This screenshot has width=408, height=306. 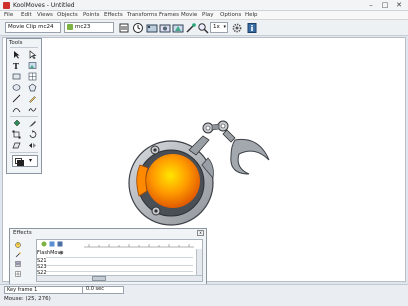 I want to click on tools-panel: Tools T ▾, so click(x=24, y=106).